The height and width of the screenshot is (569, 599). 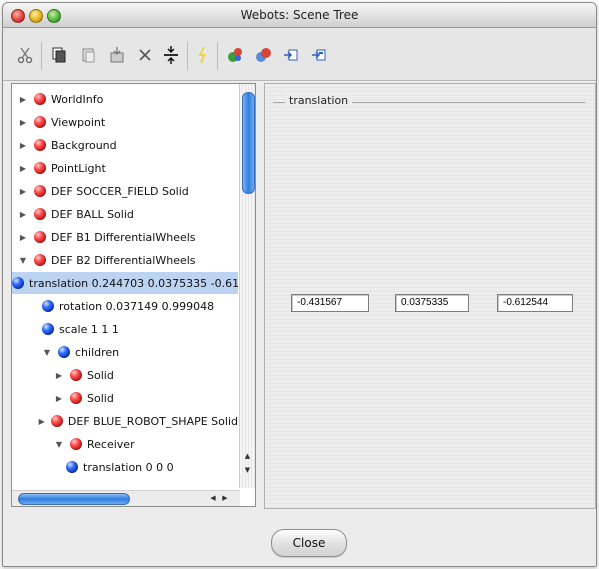 I want to click on window-title: Webots: Scene Tree, so click(x=299, y=15).